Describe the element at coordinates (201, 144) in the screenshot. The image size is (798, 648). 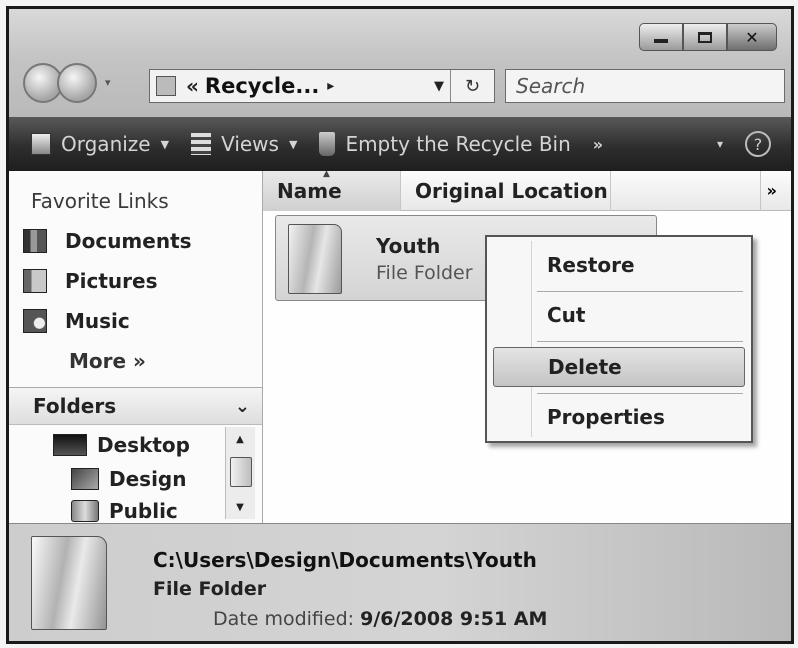
I see `views-icon` at that location.